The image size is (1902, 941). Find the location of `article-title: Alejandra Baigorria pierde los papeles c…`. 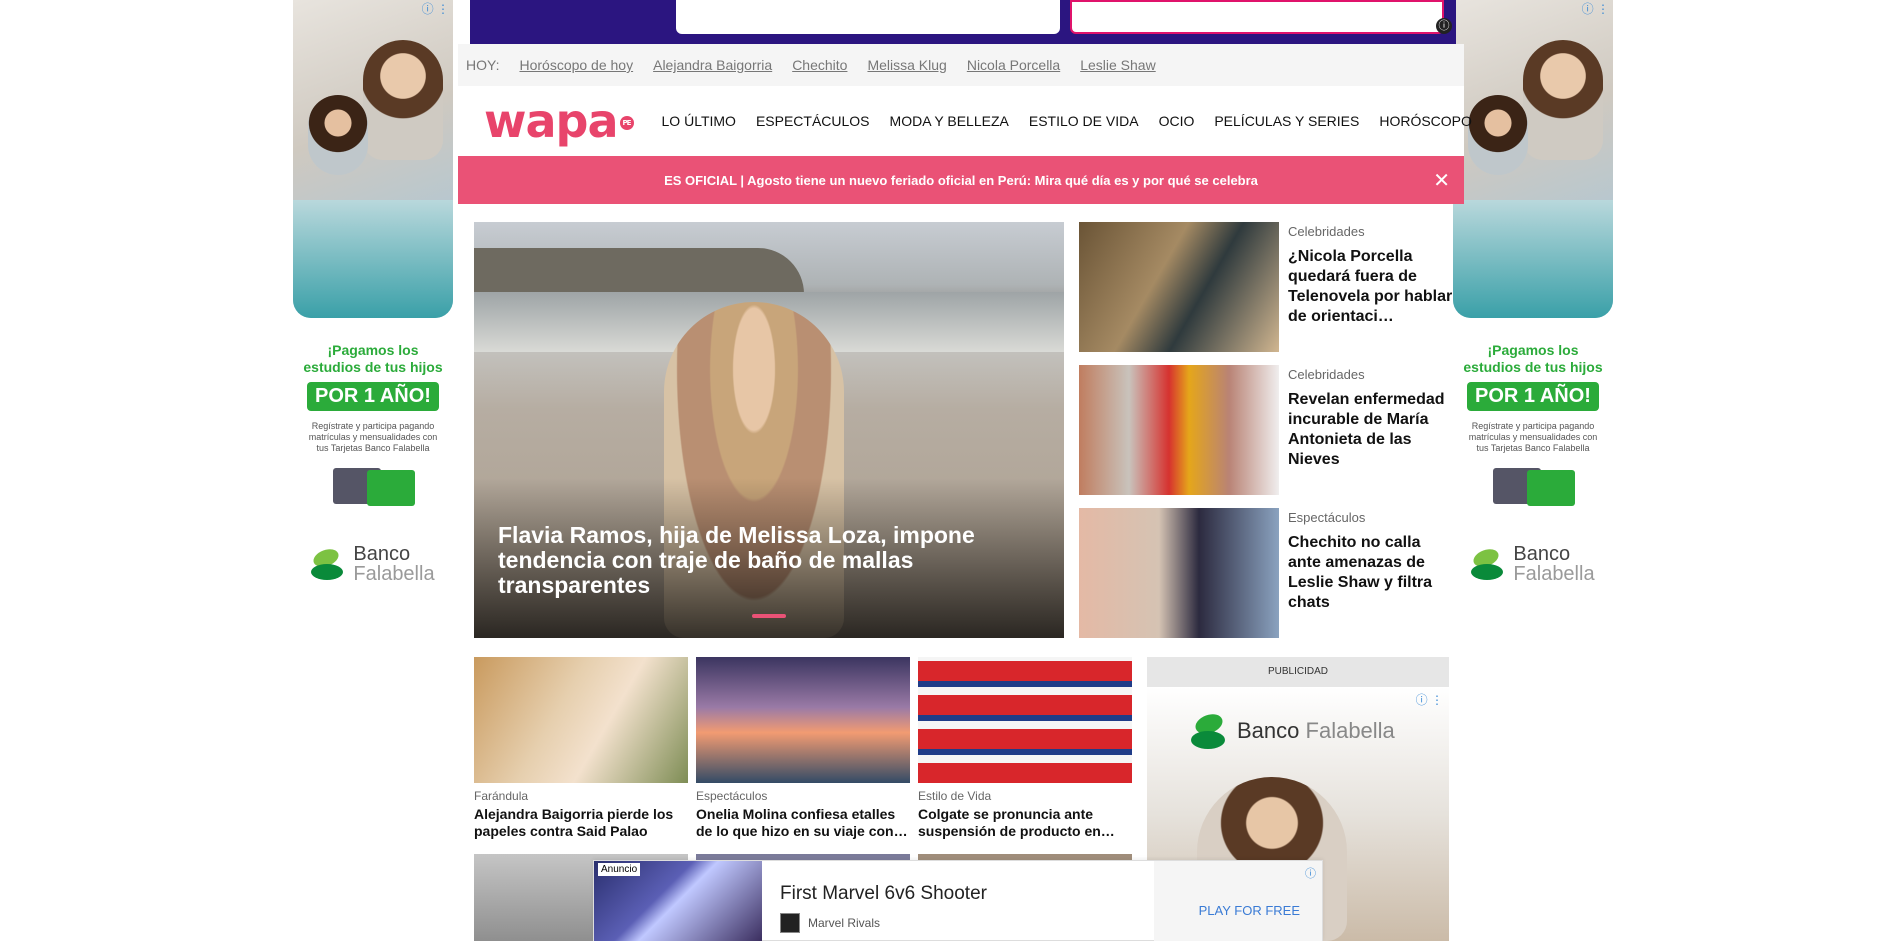

article-title: Alejandra Baigorria pierde los papeles c… is located at coordinates (581, 823).